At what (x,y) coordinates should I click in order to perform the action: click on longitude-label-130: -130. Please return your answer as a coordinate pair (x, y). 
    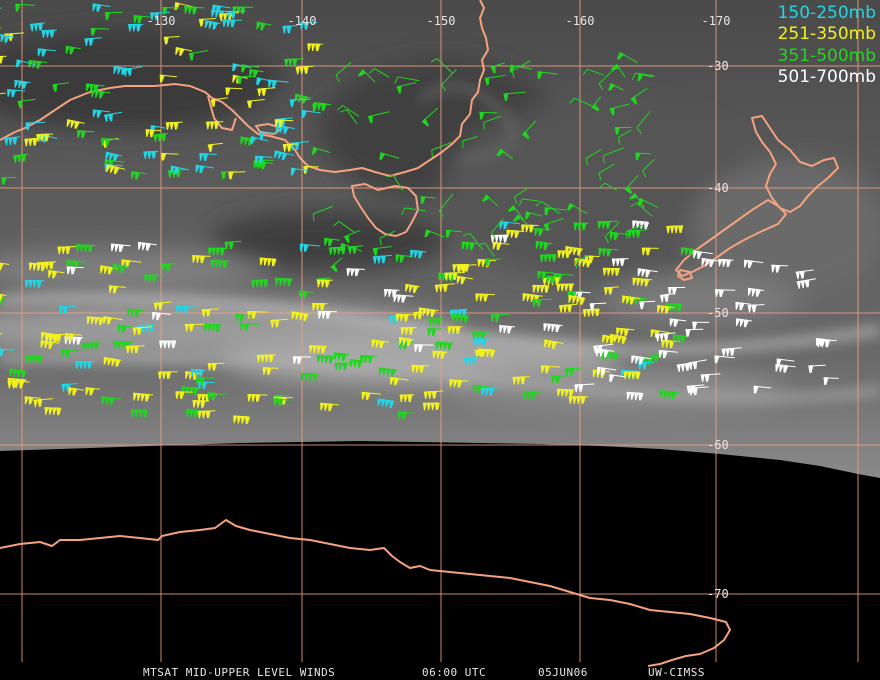
    Looking at the image, I should click on (161, 21).